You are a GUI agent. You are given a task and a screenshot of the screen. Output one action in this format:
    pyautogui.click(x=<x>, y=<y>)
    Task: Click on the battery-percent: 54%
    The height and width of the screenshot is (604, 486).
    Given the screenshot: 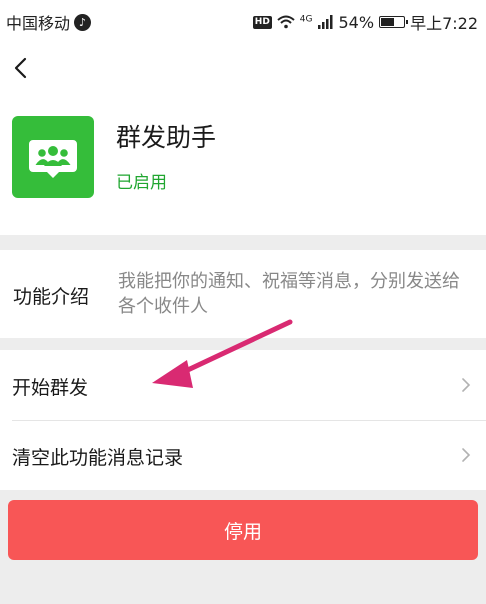 What is the action you would take?
    pyautogui.click(x=356, y=22)
    